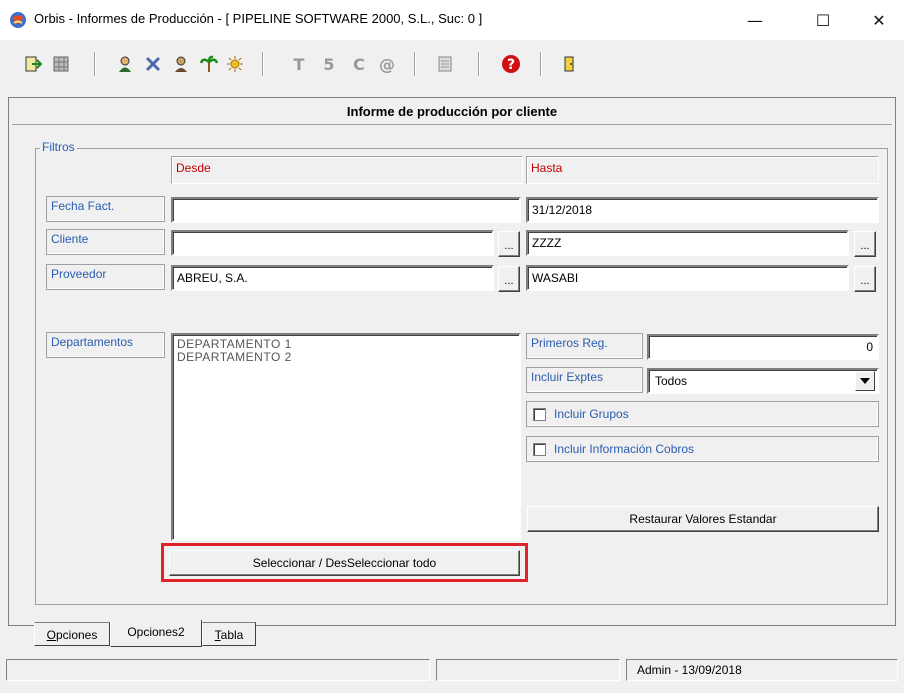 This screenshot has height=693, width=904. Describe the element at coordinates (687, 278) in the screenshot. I see `proveedor-hasta-input: WASABI` at that location.